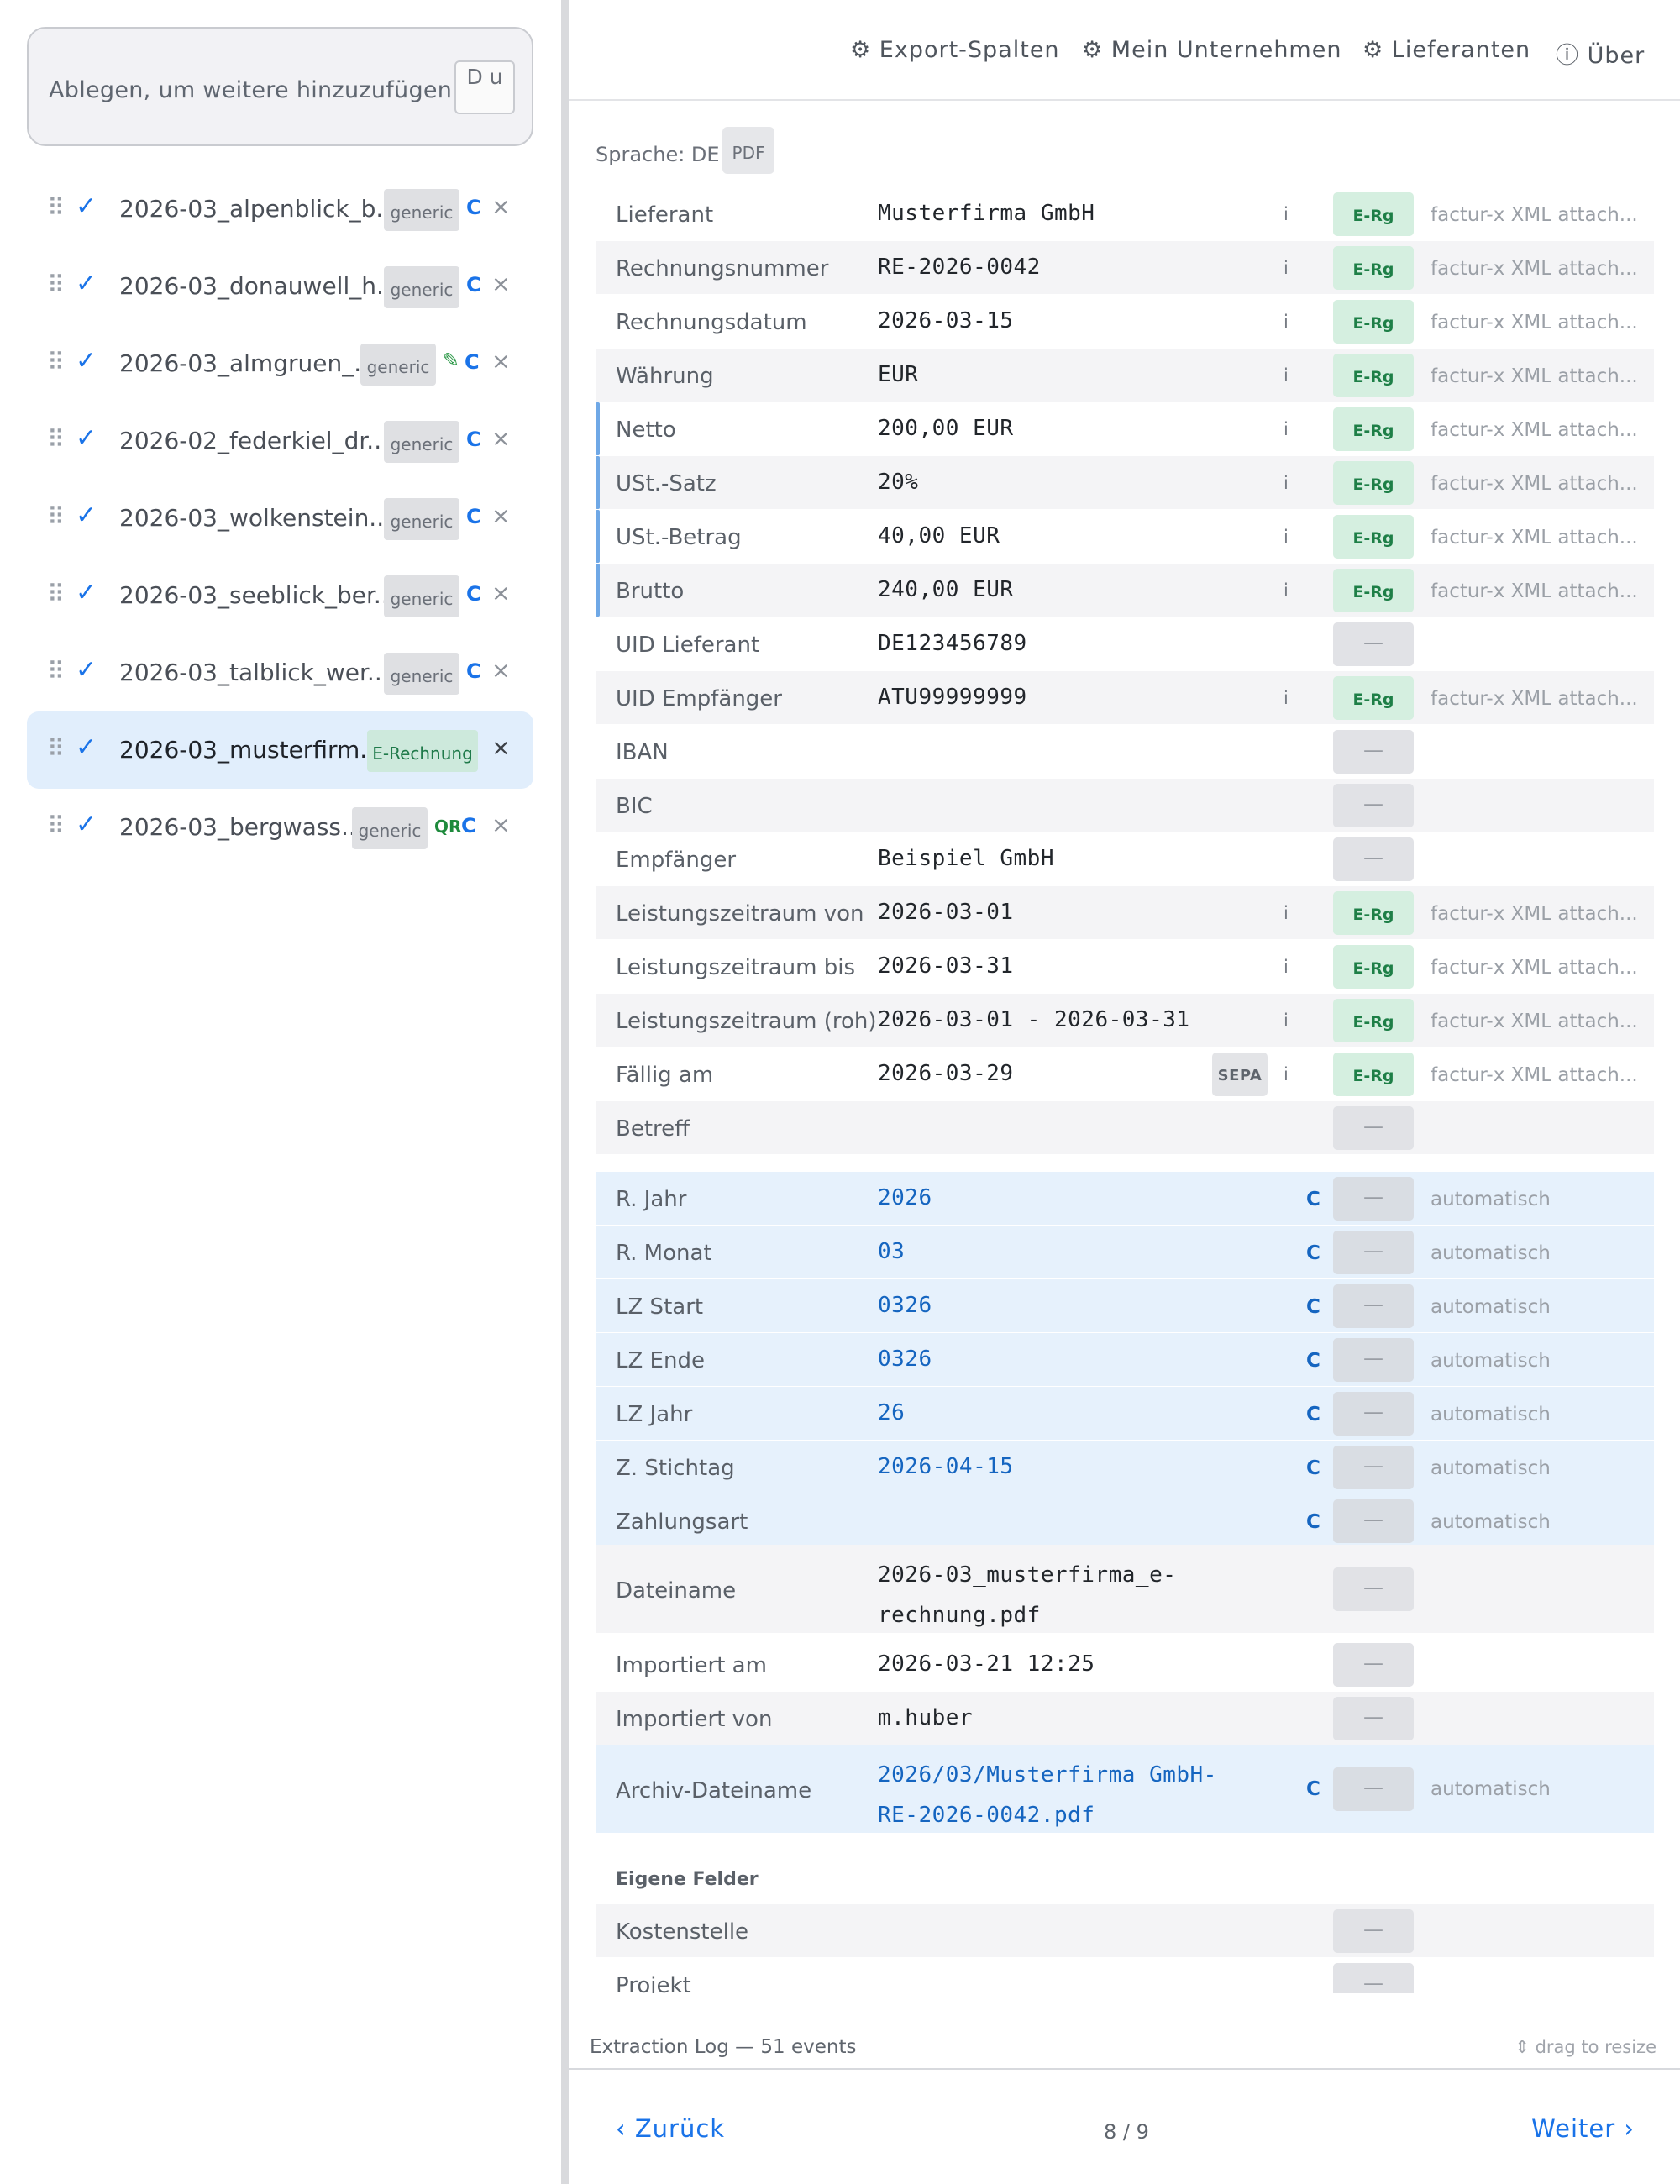 The width and height of the screenshot is (1680, 2184). I want to click on field-value: EUR, so click(898, 374).